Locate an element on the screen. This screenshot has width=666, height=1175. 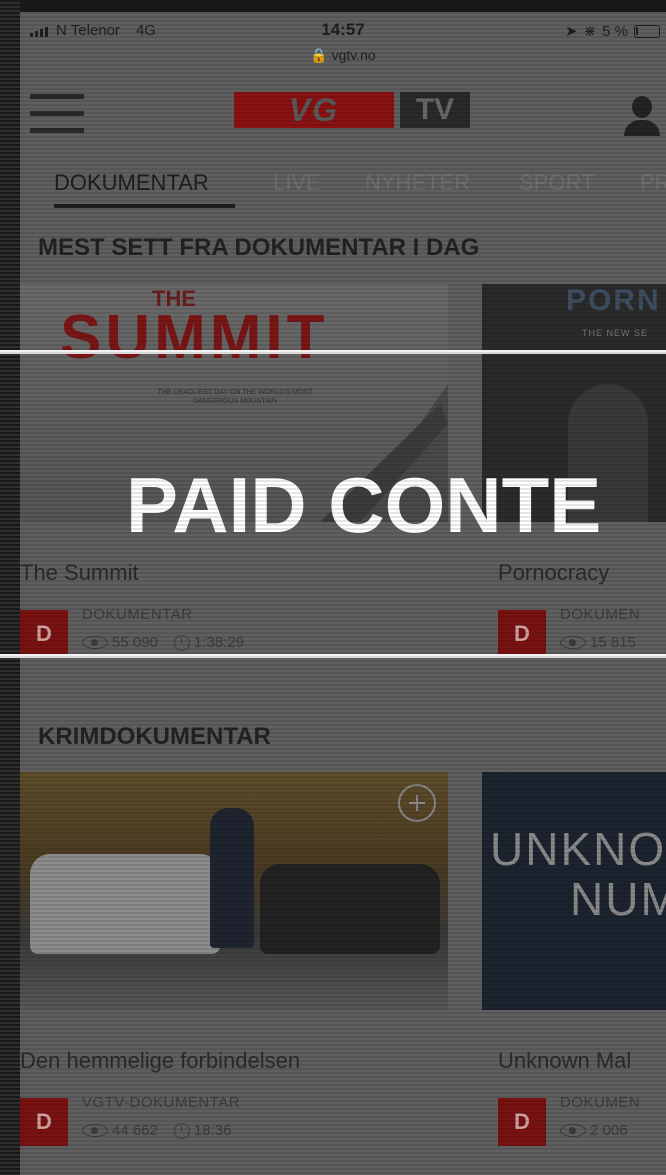
clock-icon is located at coordinates (181, 1130).